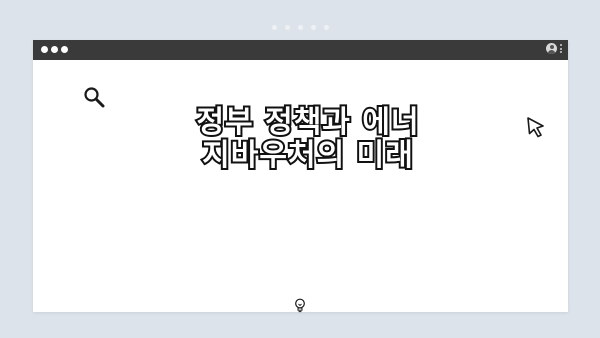 This screenshot has width=600, height=338. Describe the element at coordinates (44, 49) in the screenshot. I see `close-button` at that location.